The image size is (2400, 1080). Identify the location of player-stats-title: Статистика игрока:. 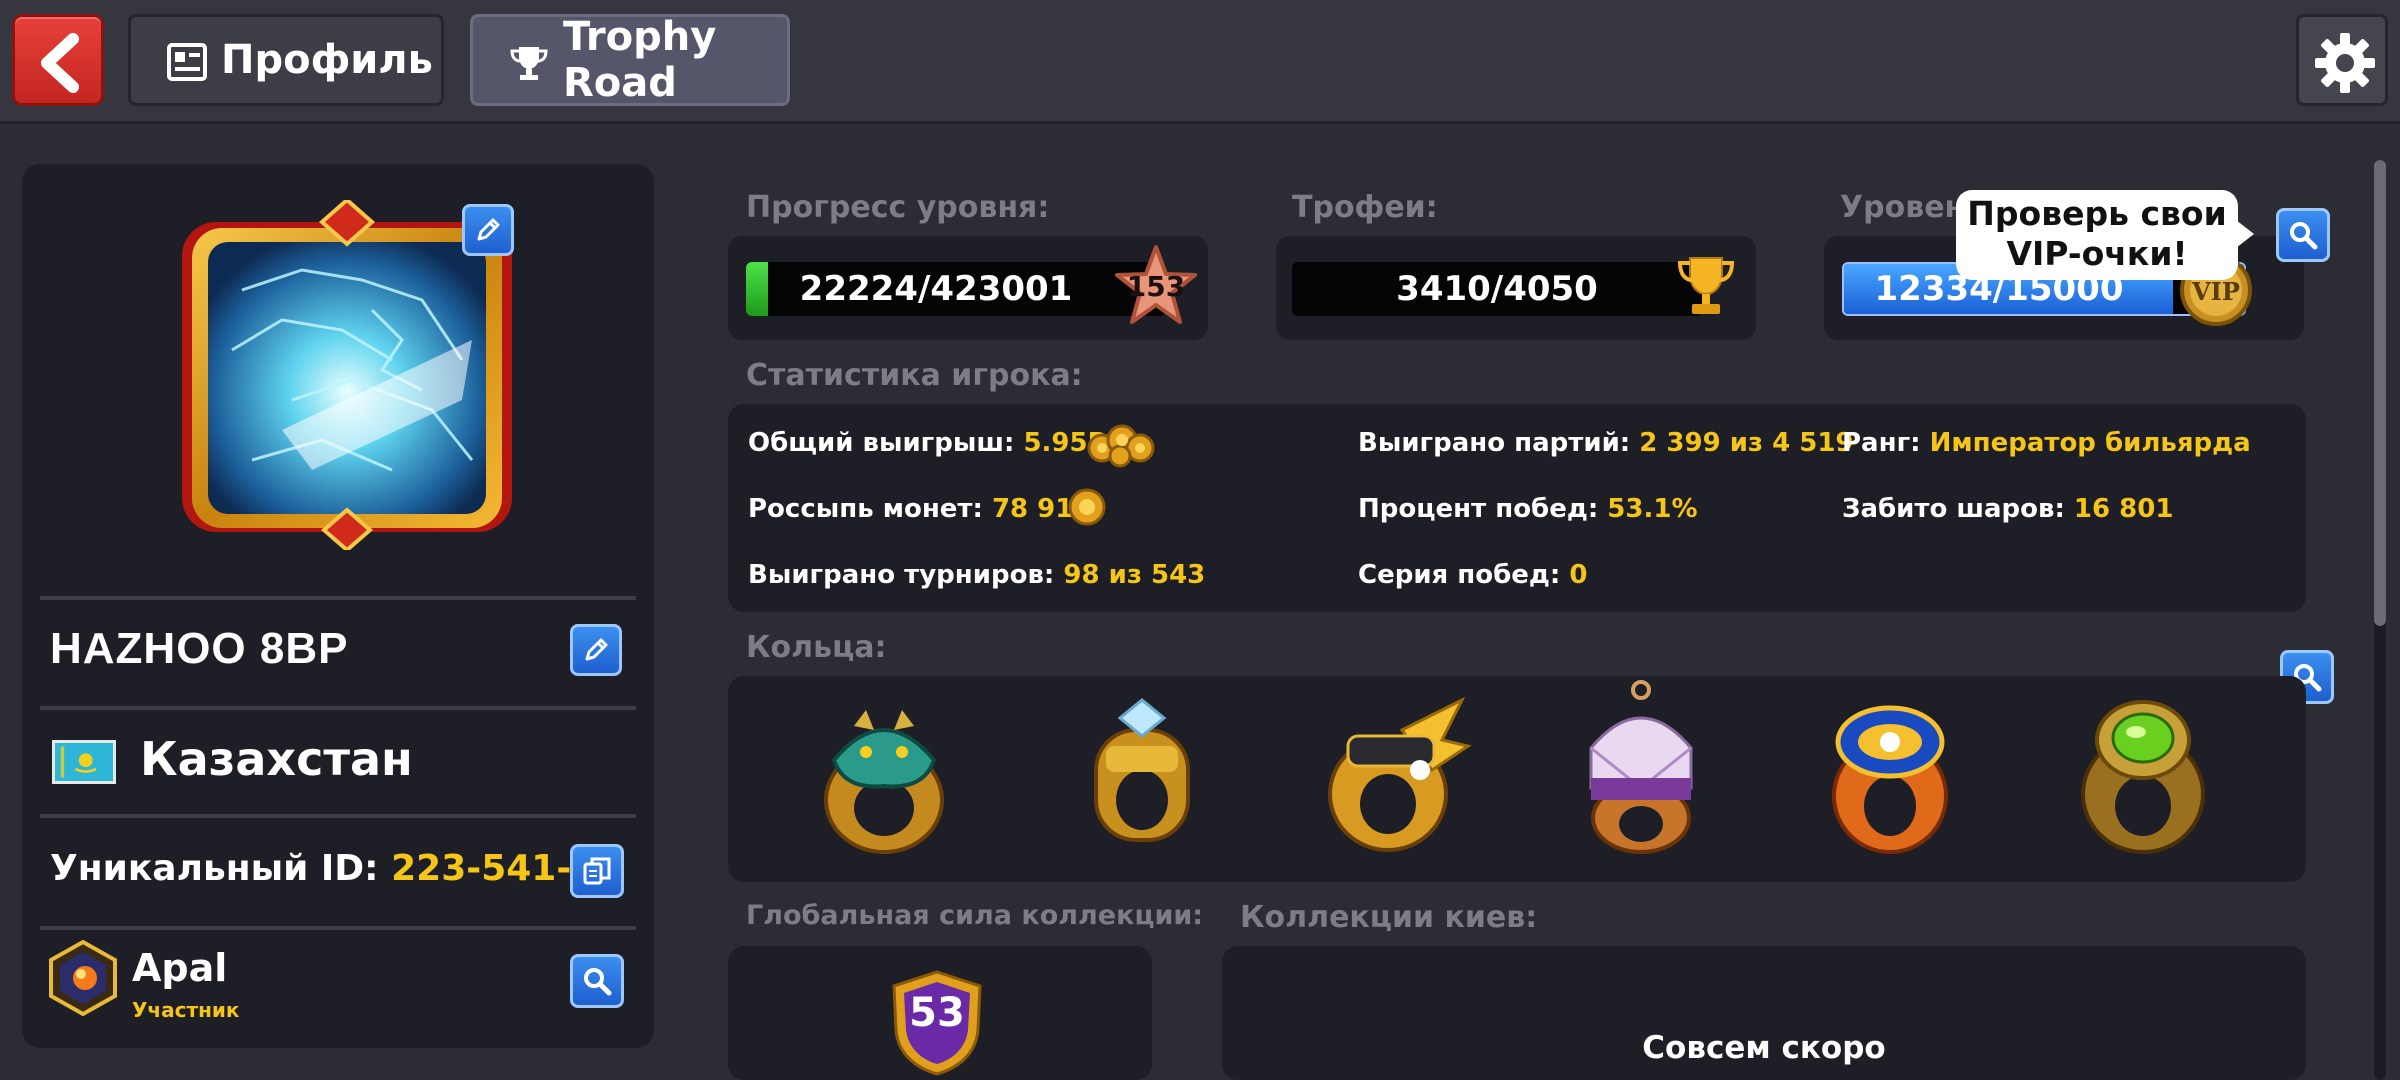
(914, 375).